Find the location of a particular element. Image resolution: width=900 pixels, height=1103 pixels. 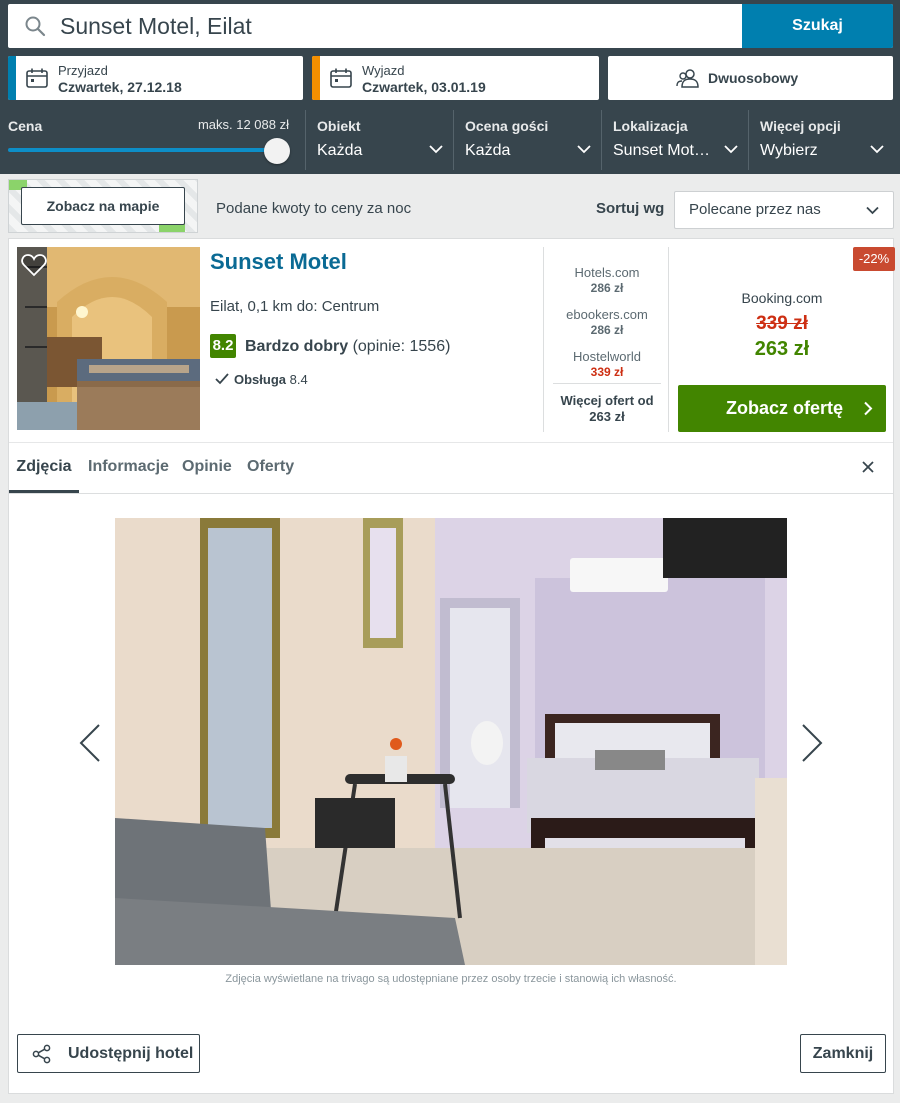

heart-icon is located at coordinates (34, 265).